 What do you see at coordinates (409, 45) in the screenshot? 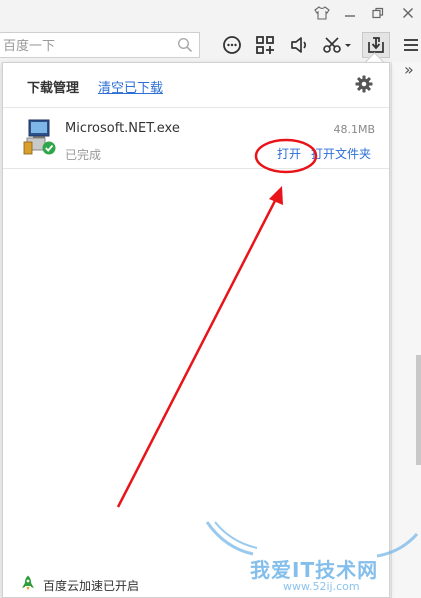
I see `menu-icon` at bounding box center [409, 45].